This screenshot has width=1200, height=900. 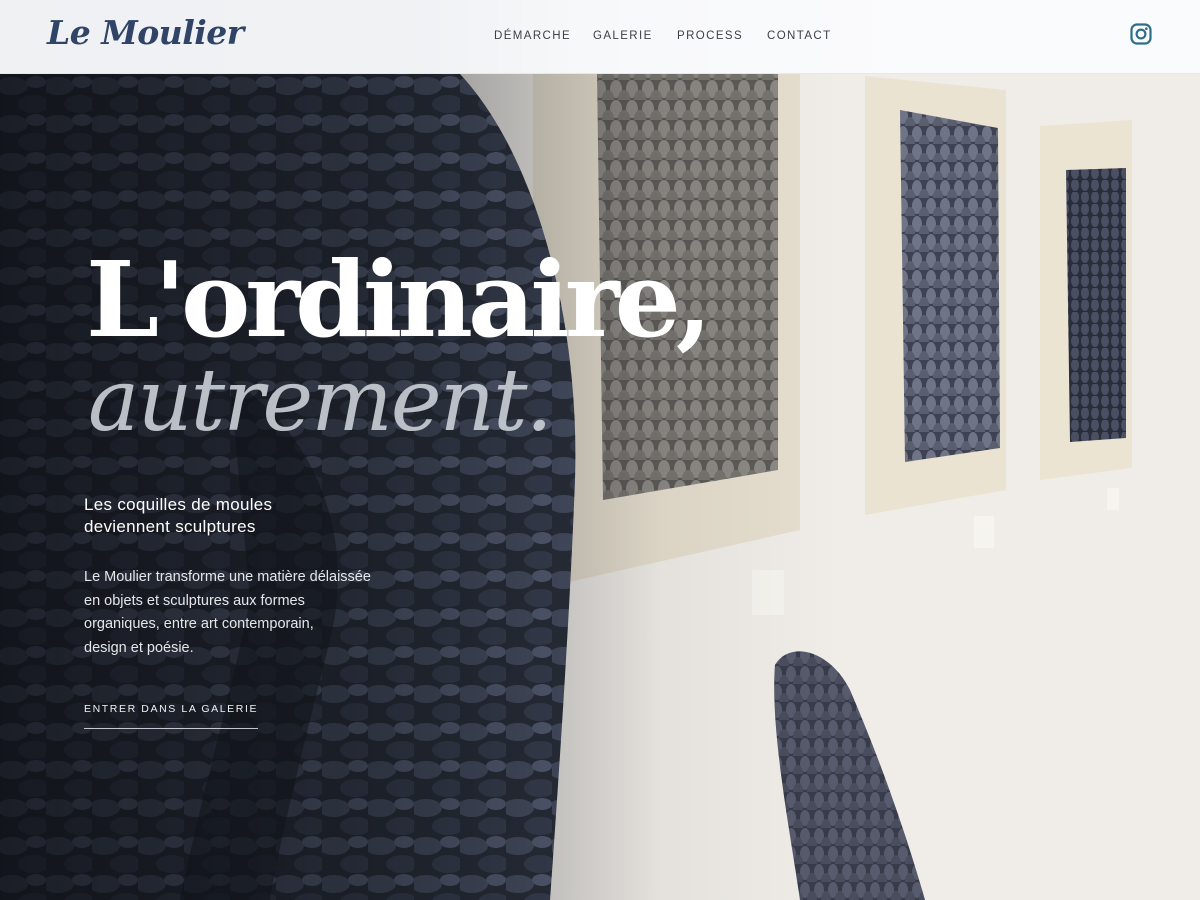 I want to click on nav-link-demarche: DÉMARCHE, so click(x=543, y=36).